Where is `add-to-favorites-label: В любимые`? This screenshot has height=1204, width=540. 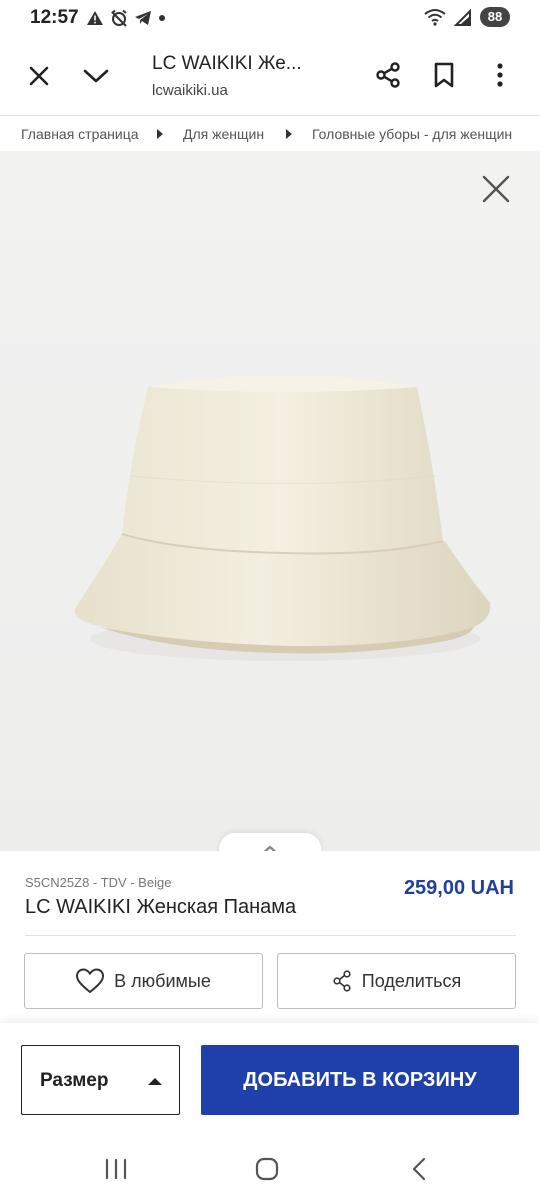
add-to-favorites-label: В любимые is located at coordinates (162, 980).